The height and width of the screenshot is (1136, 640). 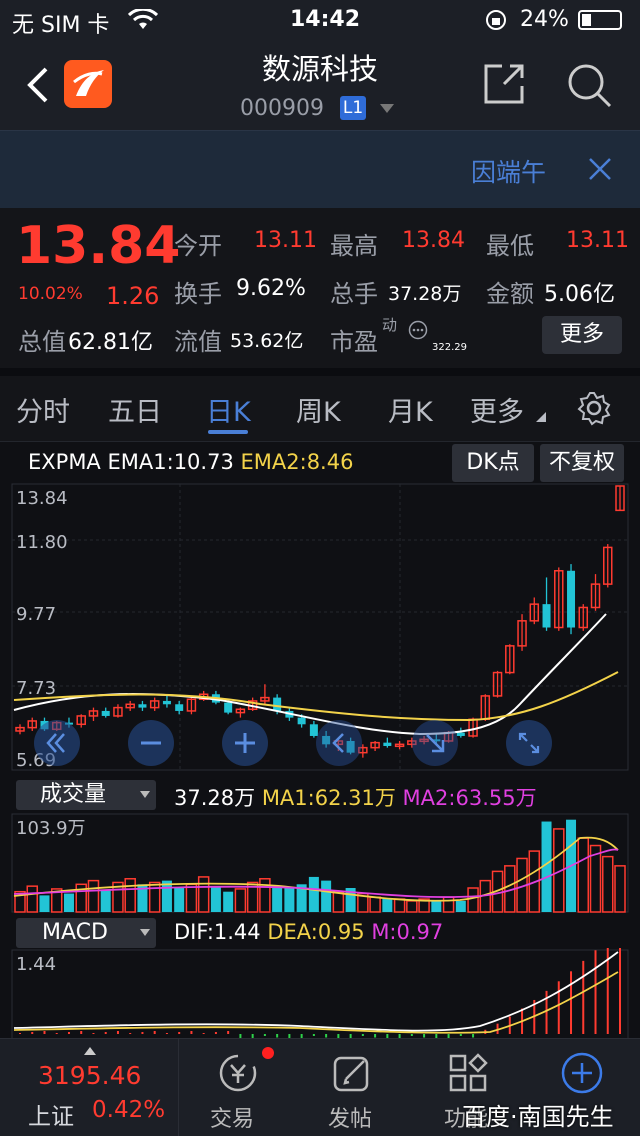 I want to click on macd-max-label: 1.44, so click(x=36, y=964).